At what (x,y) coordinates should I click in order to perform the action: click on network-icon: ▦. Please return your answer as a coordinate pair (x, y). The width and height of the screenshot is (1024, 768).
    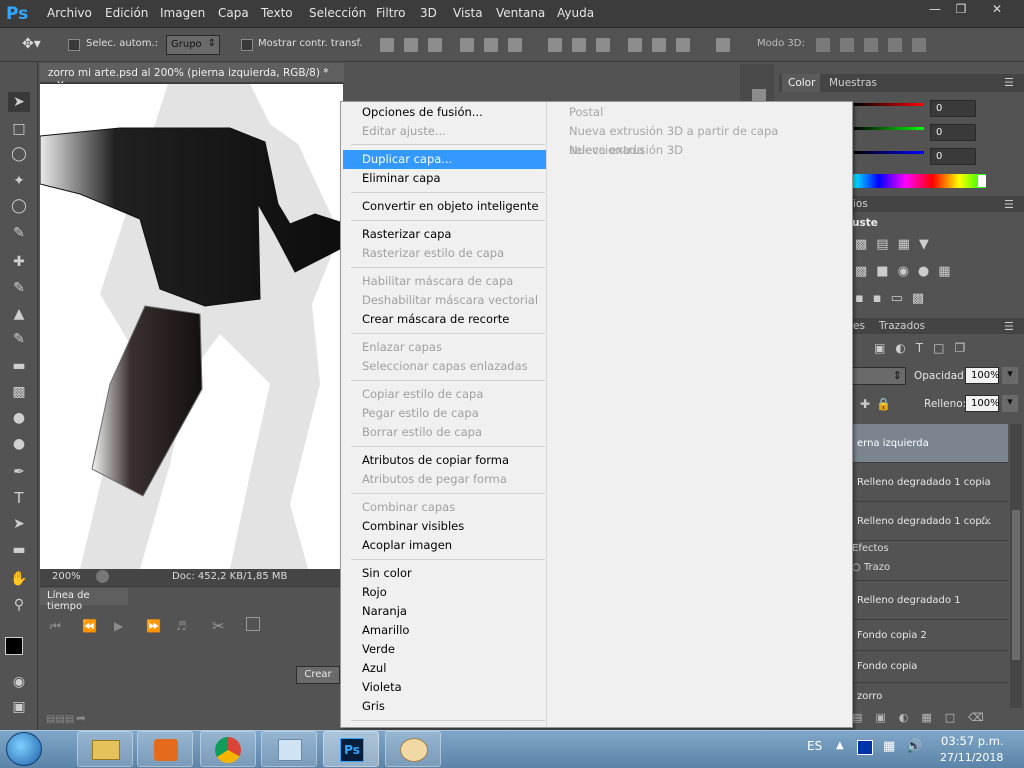
    Looking at the image, I should click on (889, 746).